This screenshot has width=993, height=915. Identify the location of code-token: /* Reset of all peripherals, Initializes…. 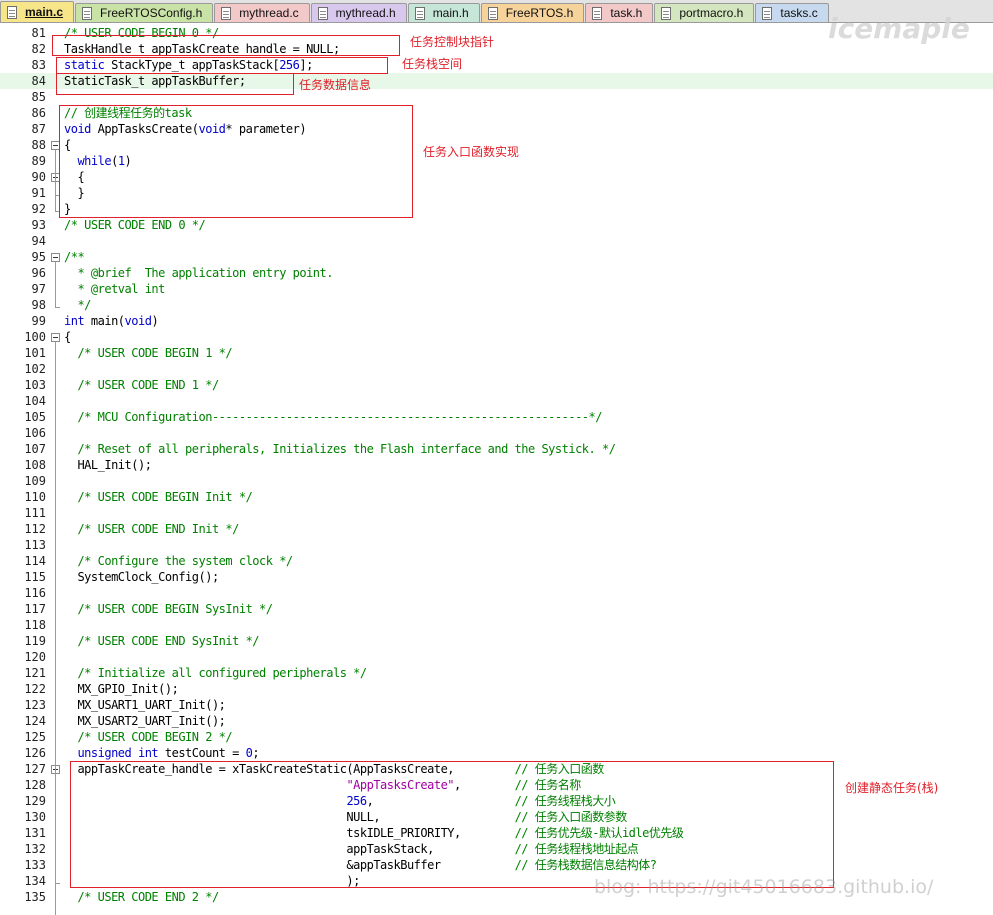
(346, 449).